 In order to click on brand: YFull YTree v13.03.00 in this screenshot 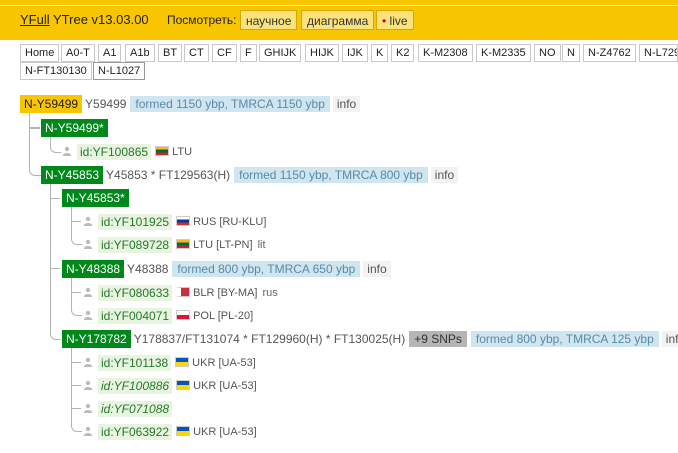, I will do `click(84, 19)`.